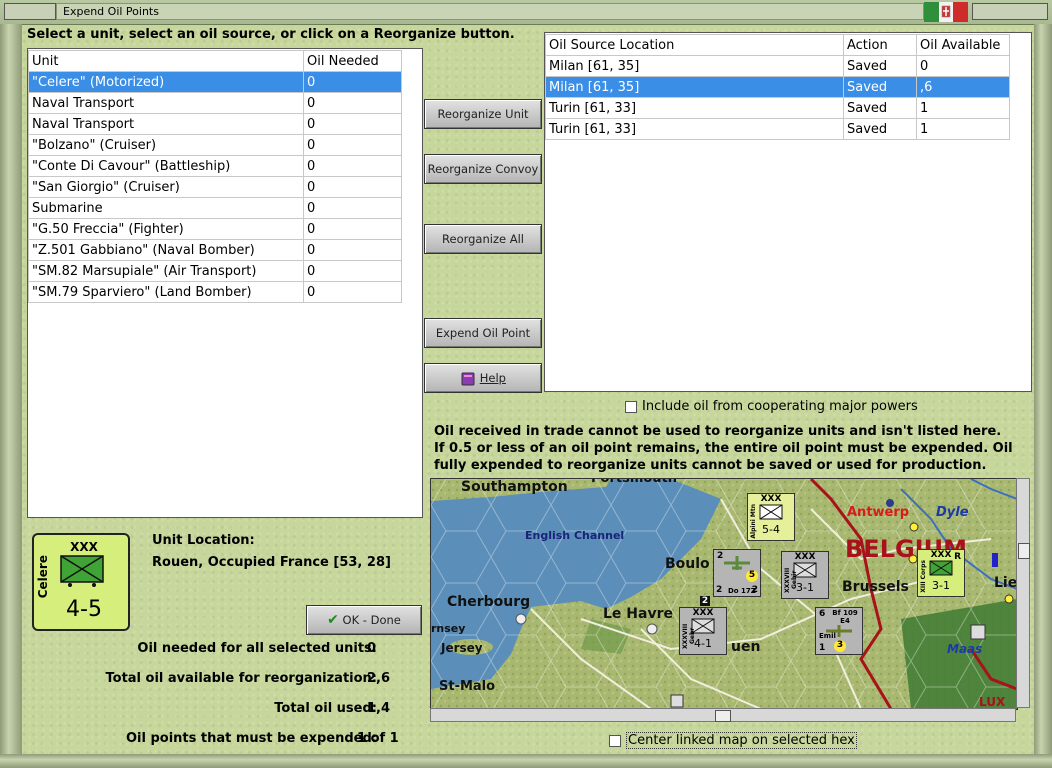  I want to click on counter-num: 5, so click(752, 576).